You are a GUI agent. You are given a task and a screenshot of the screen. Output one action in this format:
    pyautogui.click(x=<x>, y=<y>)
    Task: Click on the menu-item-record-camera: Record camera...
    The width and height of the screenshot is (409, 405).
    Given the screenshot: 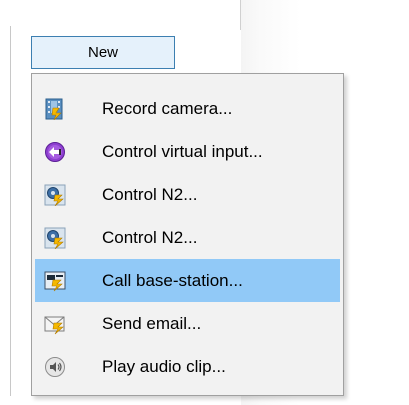 What is the action you would take?
    pyautogui.click(x=187, y=108)
    